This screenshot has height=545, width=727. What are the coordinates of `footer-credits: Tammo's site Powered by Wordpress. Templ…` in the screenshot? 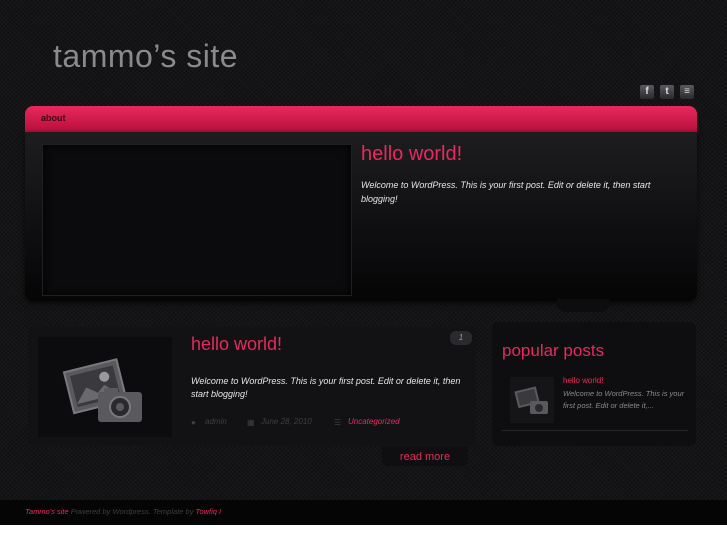 It's located at (123, 511).